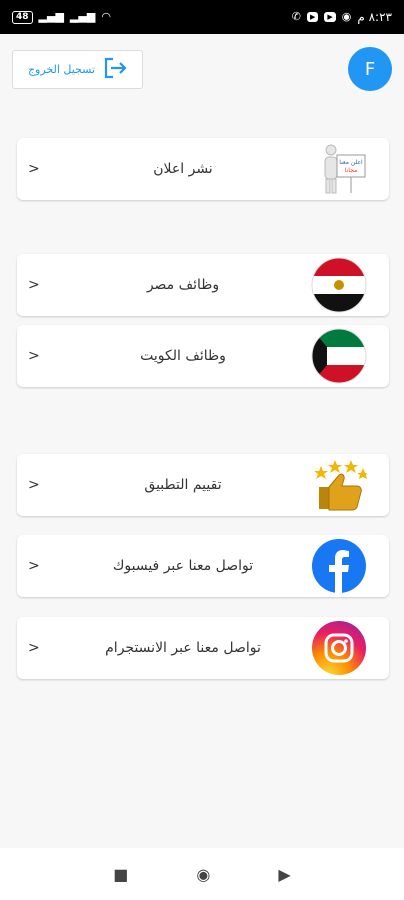 This screenshot has height=900, width=404. I want to click on instagram-icon, so click(339, 648).